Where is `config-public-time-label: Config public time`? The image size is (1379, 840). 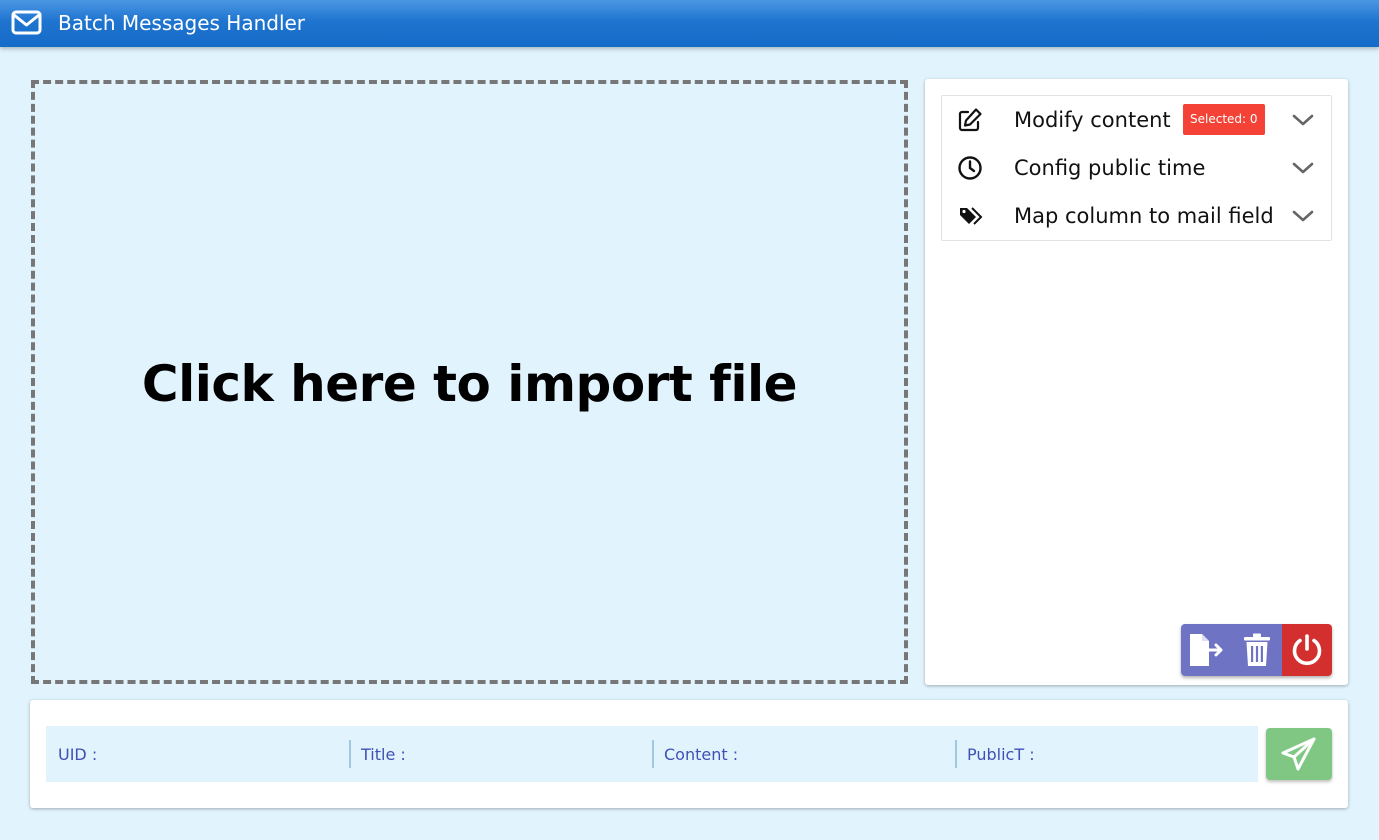 config-public-time-label: Config public time is located at coordinates (1110, 168).